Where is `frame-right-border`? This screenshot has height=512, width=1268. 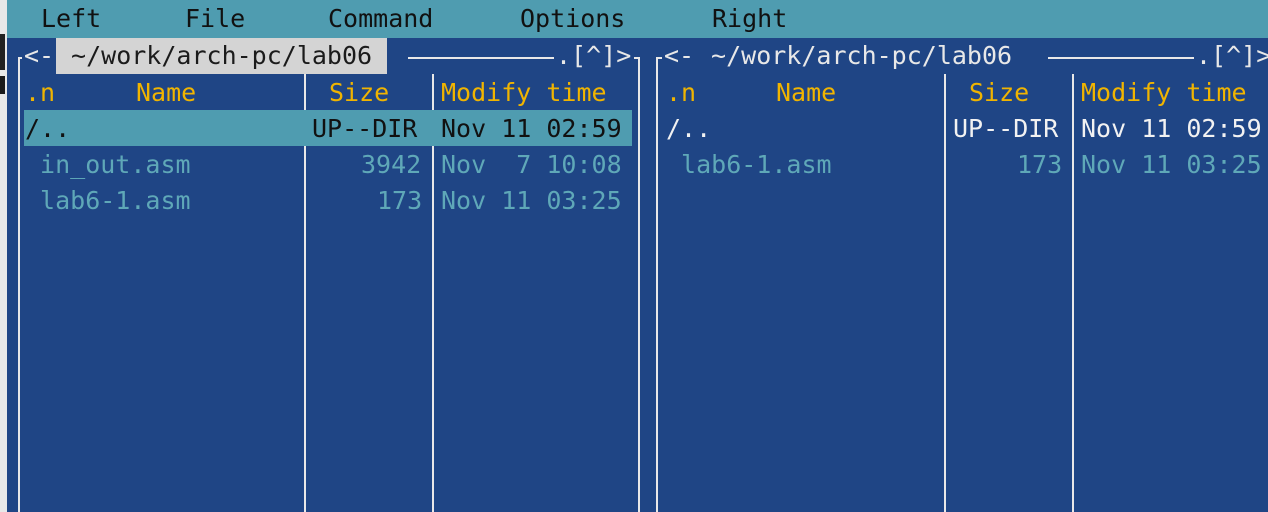
frame-right-border is located at coordinates (639, 284).